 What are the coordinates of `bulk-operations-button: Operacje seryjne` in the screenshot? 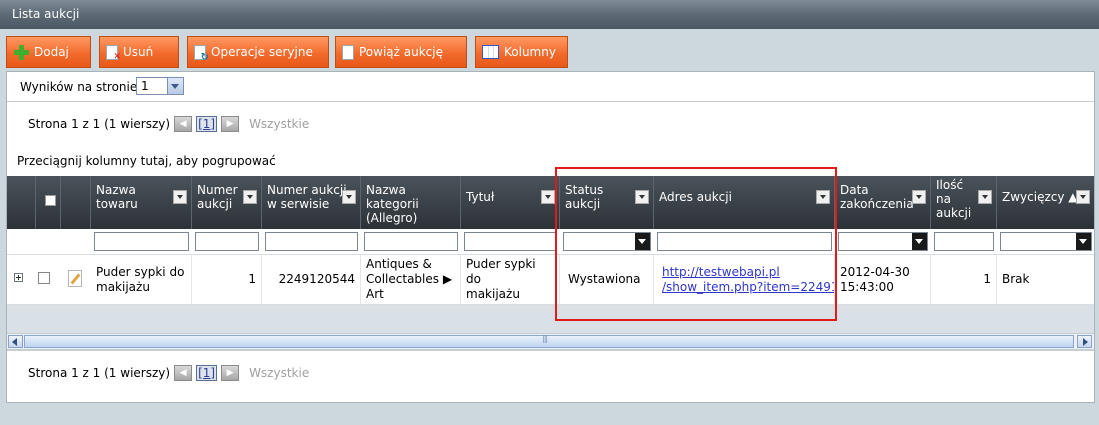 It's located at (258, 52).